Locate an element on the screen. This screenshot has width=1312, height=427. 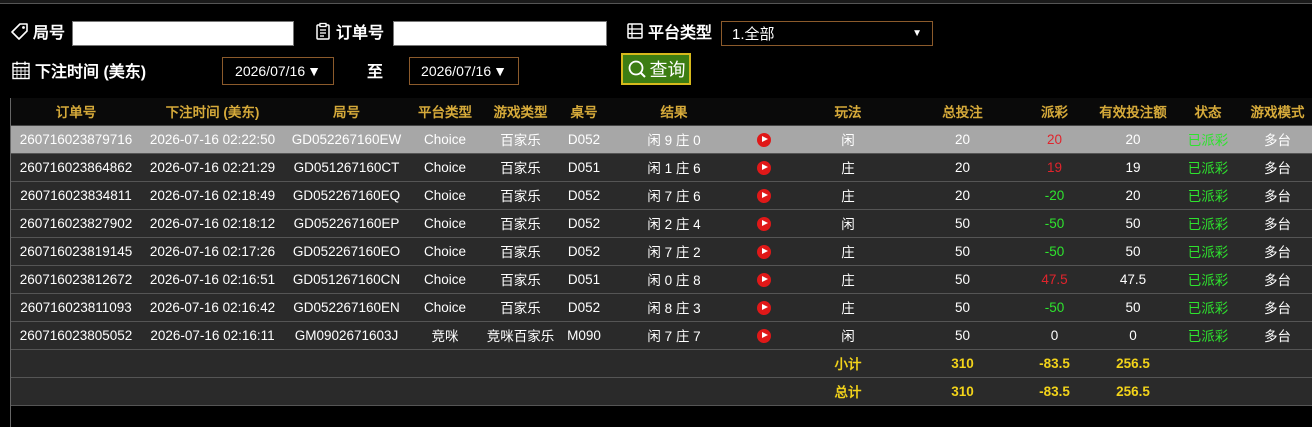
validbet-cell: 47.5 is located at coordinates (1133, 279).